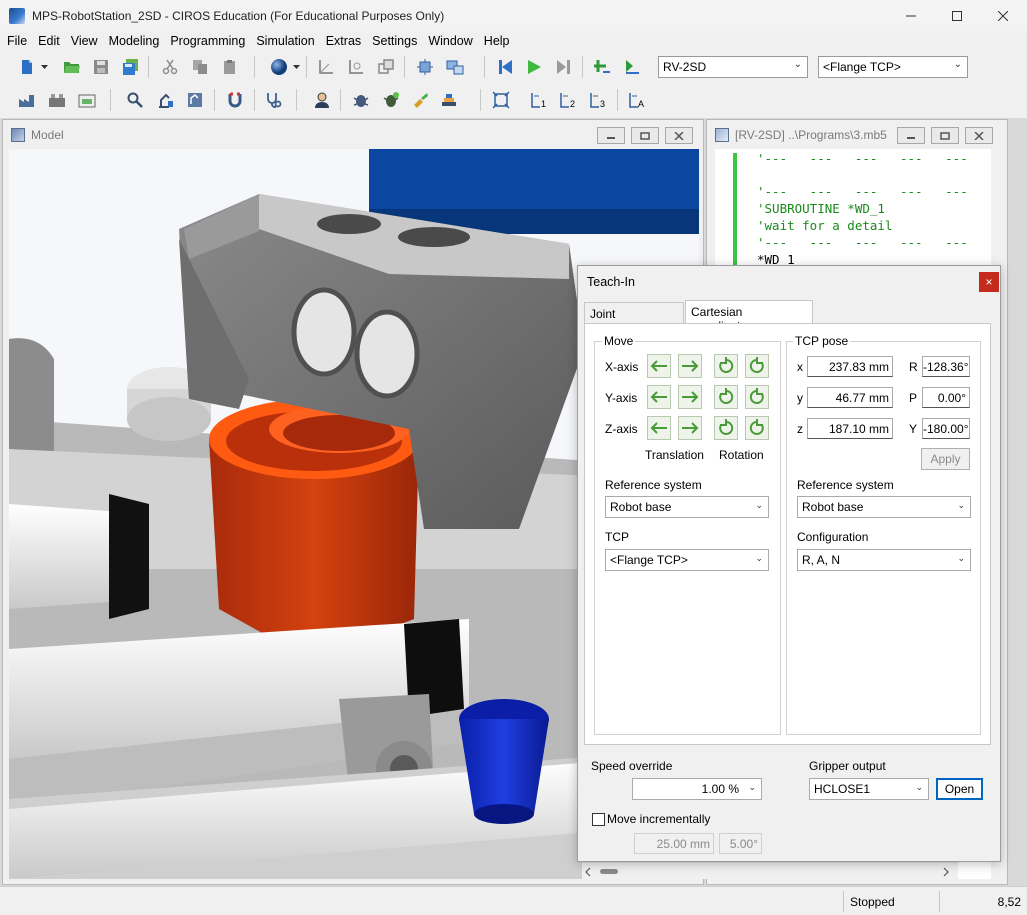  I want to click on x-plus-button, so click(690, 366).